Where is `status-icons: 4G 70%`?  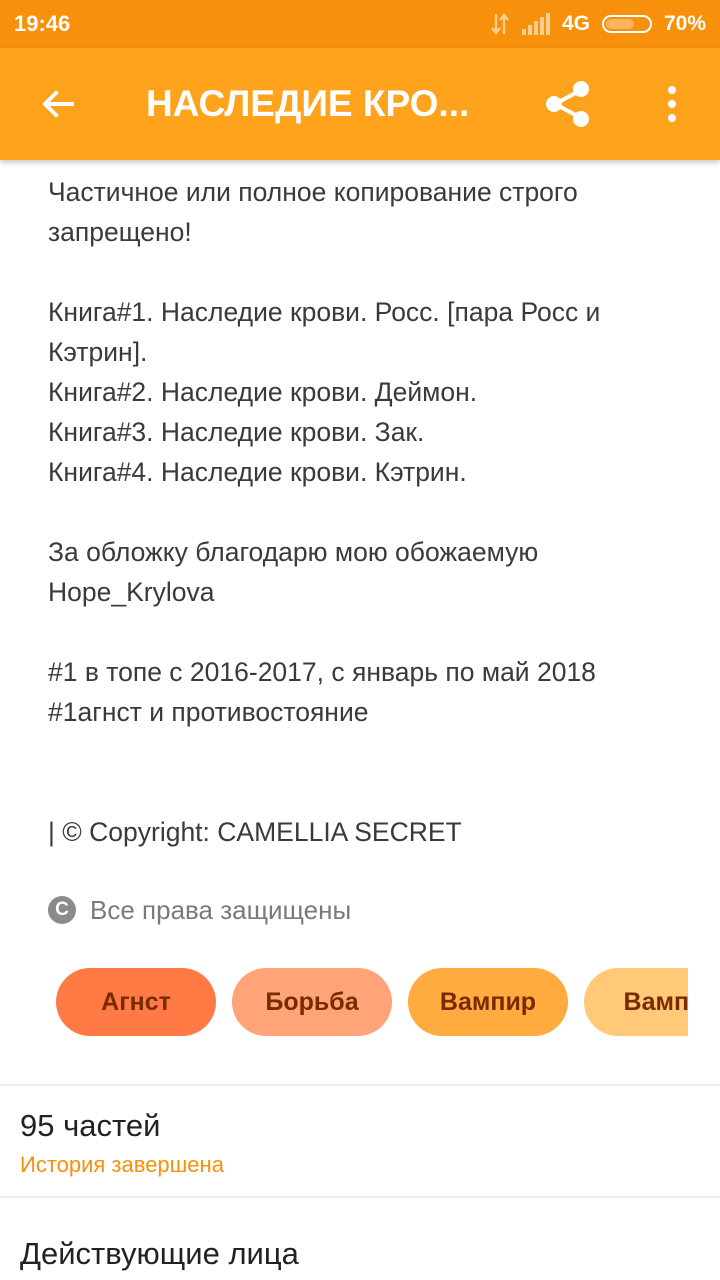
status-icons: 4G 70% is located at coordinates (598, 24).